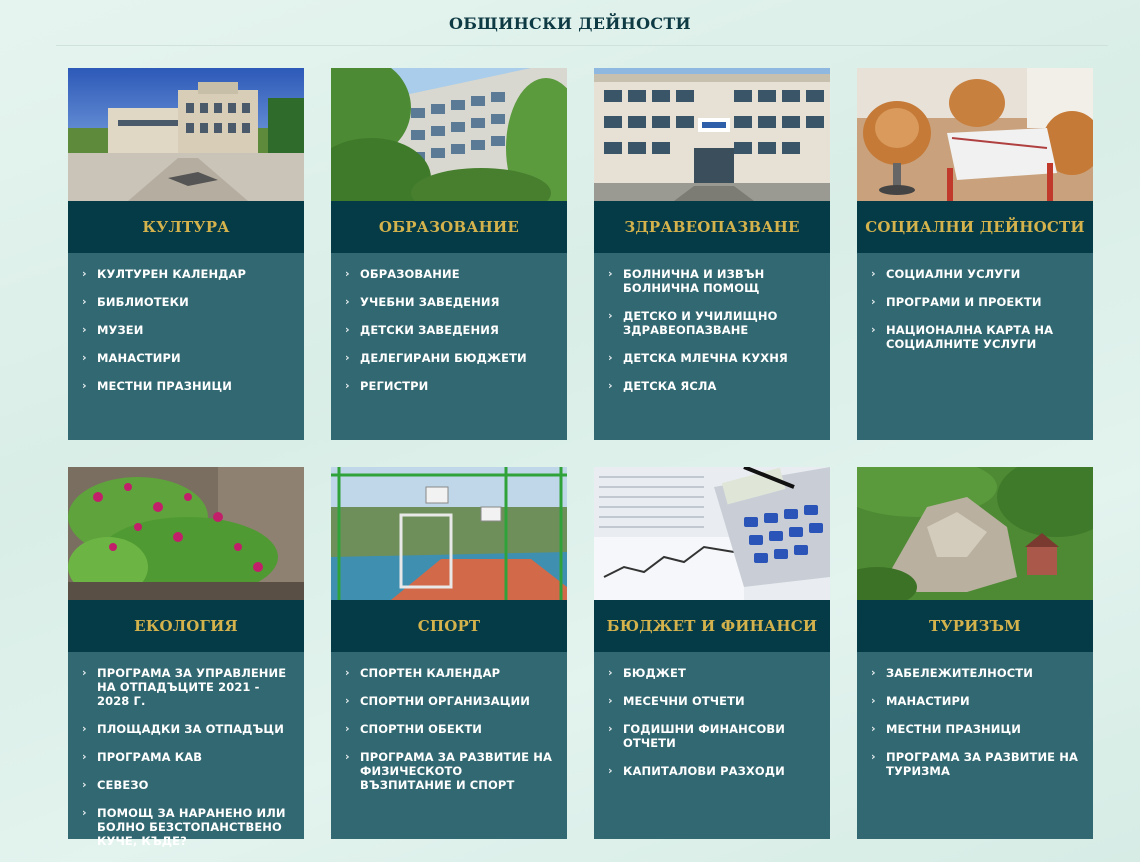  What do you see at coordinates (186, 785) in the screenshot?
I see `link-item: › СЕВЕЗО` at bounding box center [186, 785].